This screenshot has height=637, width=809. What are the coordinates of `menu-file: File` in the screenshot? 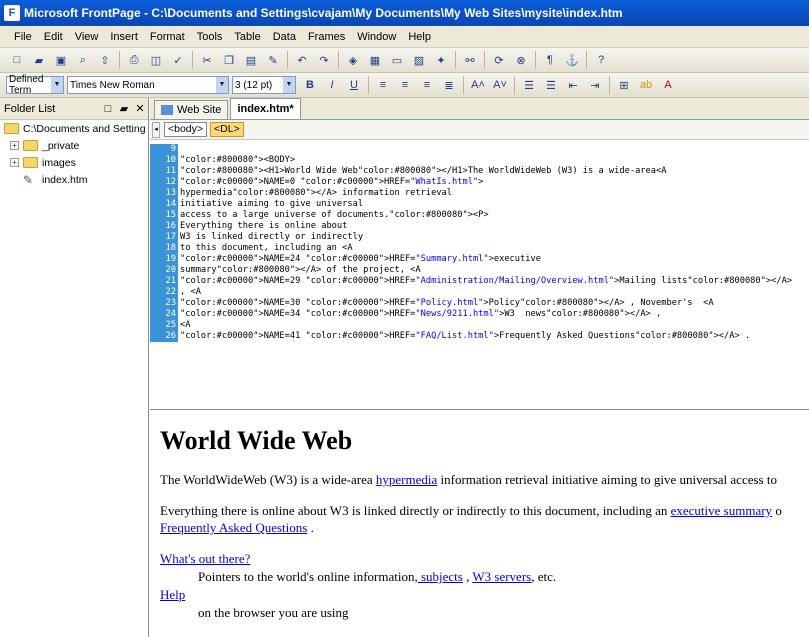 It's located at (23, 37).